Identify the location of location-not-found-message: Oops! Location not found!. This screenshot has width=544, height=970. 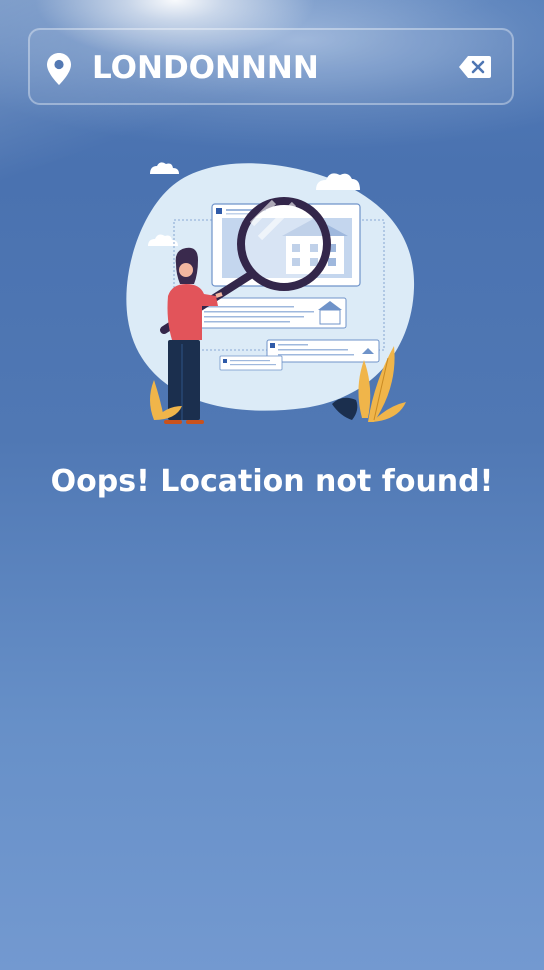
(272, 481).